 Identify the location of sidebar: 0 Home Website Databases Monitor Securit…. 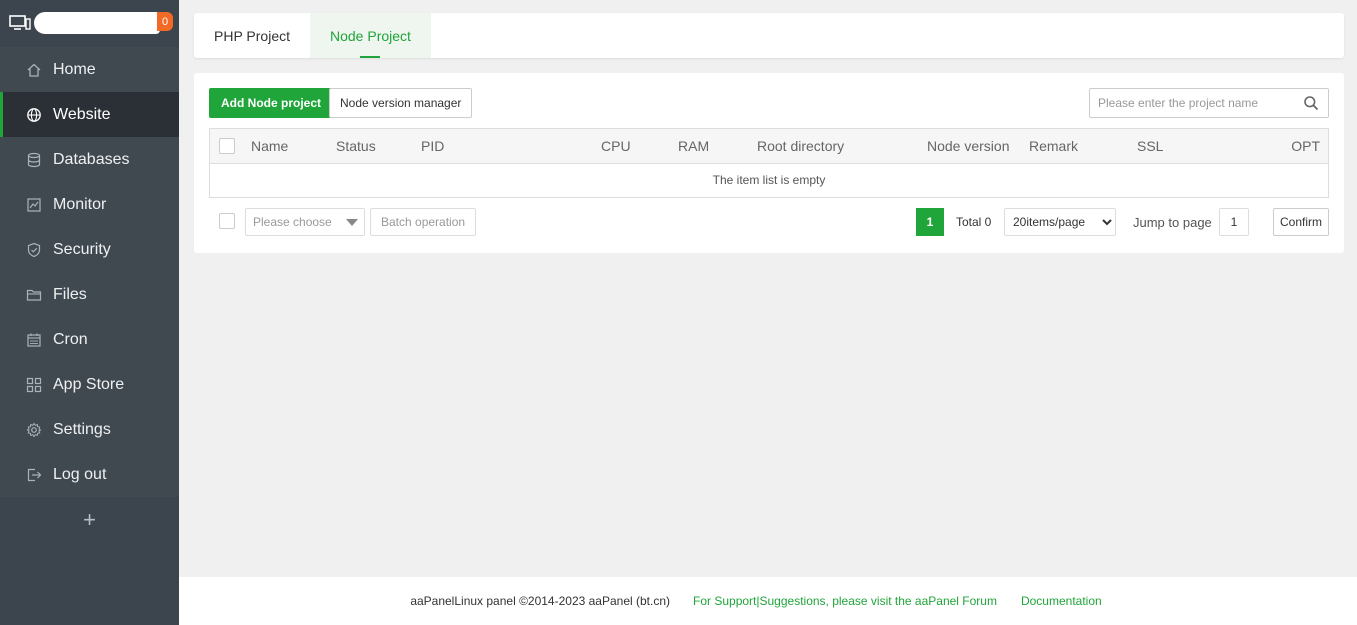
(89, 312).